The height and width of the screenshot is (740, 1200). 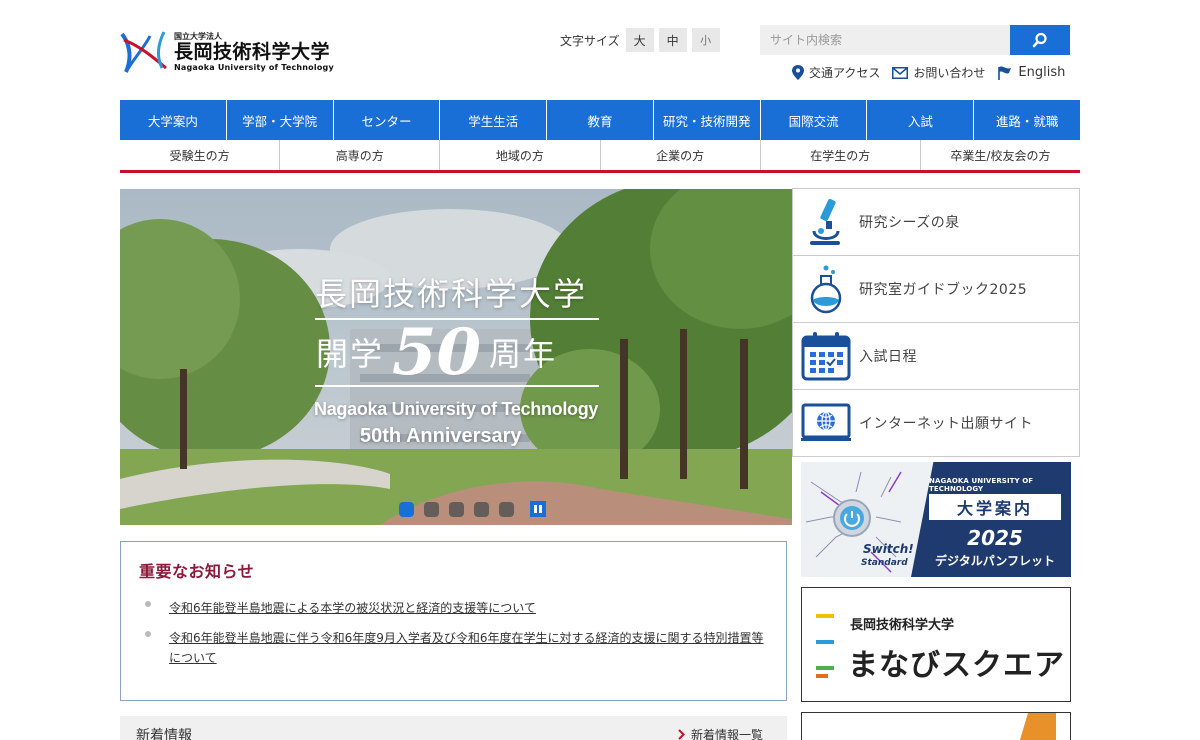 What do you see at coordinates (956, 665) in the screenshot?
I see `manabi-title: まなびスクエア` at bounding box center [956, 665].